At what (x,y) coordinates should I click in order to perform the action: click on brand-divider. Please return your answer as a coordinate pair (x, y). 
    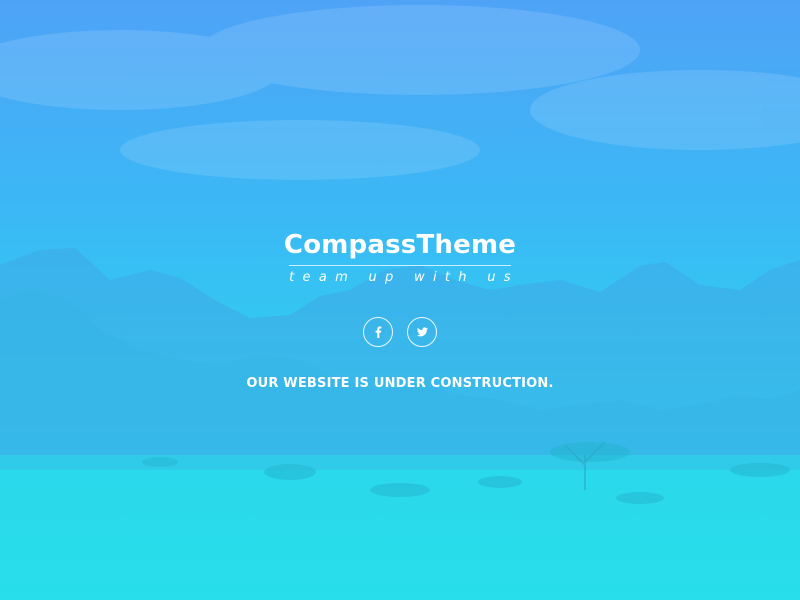
    Looking at the image, I should click on (400, 265).